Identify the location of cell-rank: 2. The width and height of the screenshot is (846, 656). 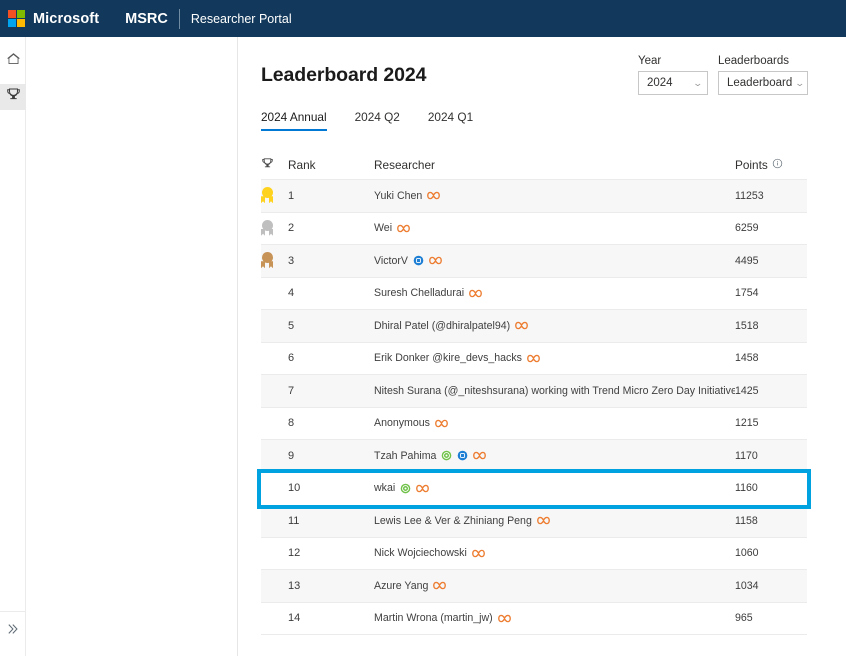
(291, 228).